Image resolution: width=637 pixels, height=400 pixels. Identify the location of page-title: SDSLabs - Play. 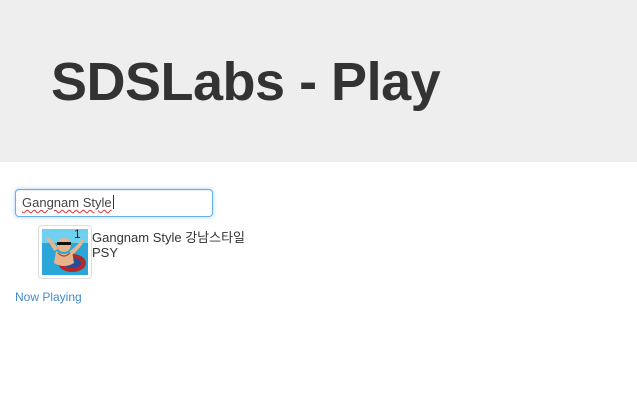
(246, 82).